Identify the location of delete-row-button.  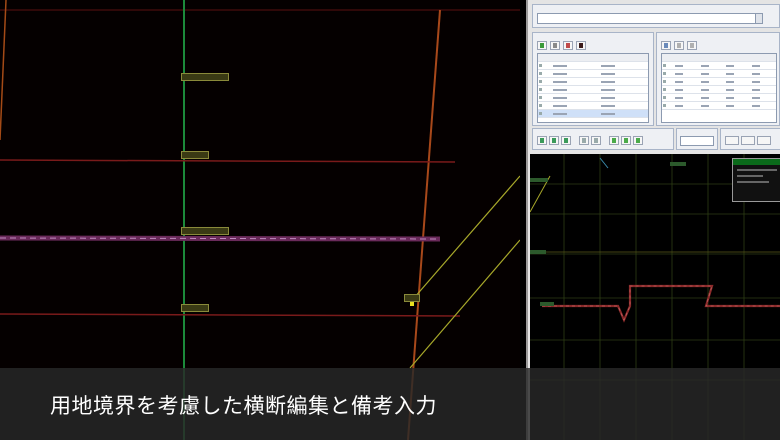
(568, 45).